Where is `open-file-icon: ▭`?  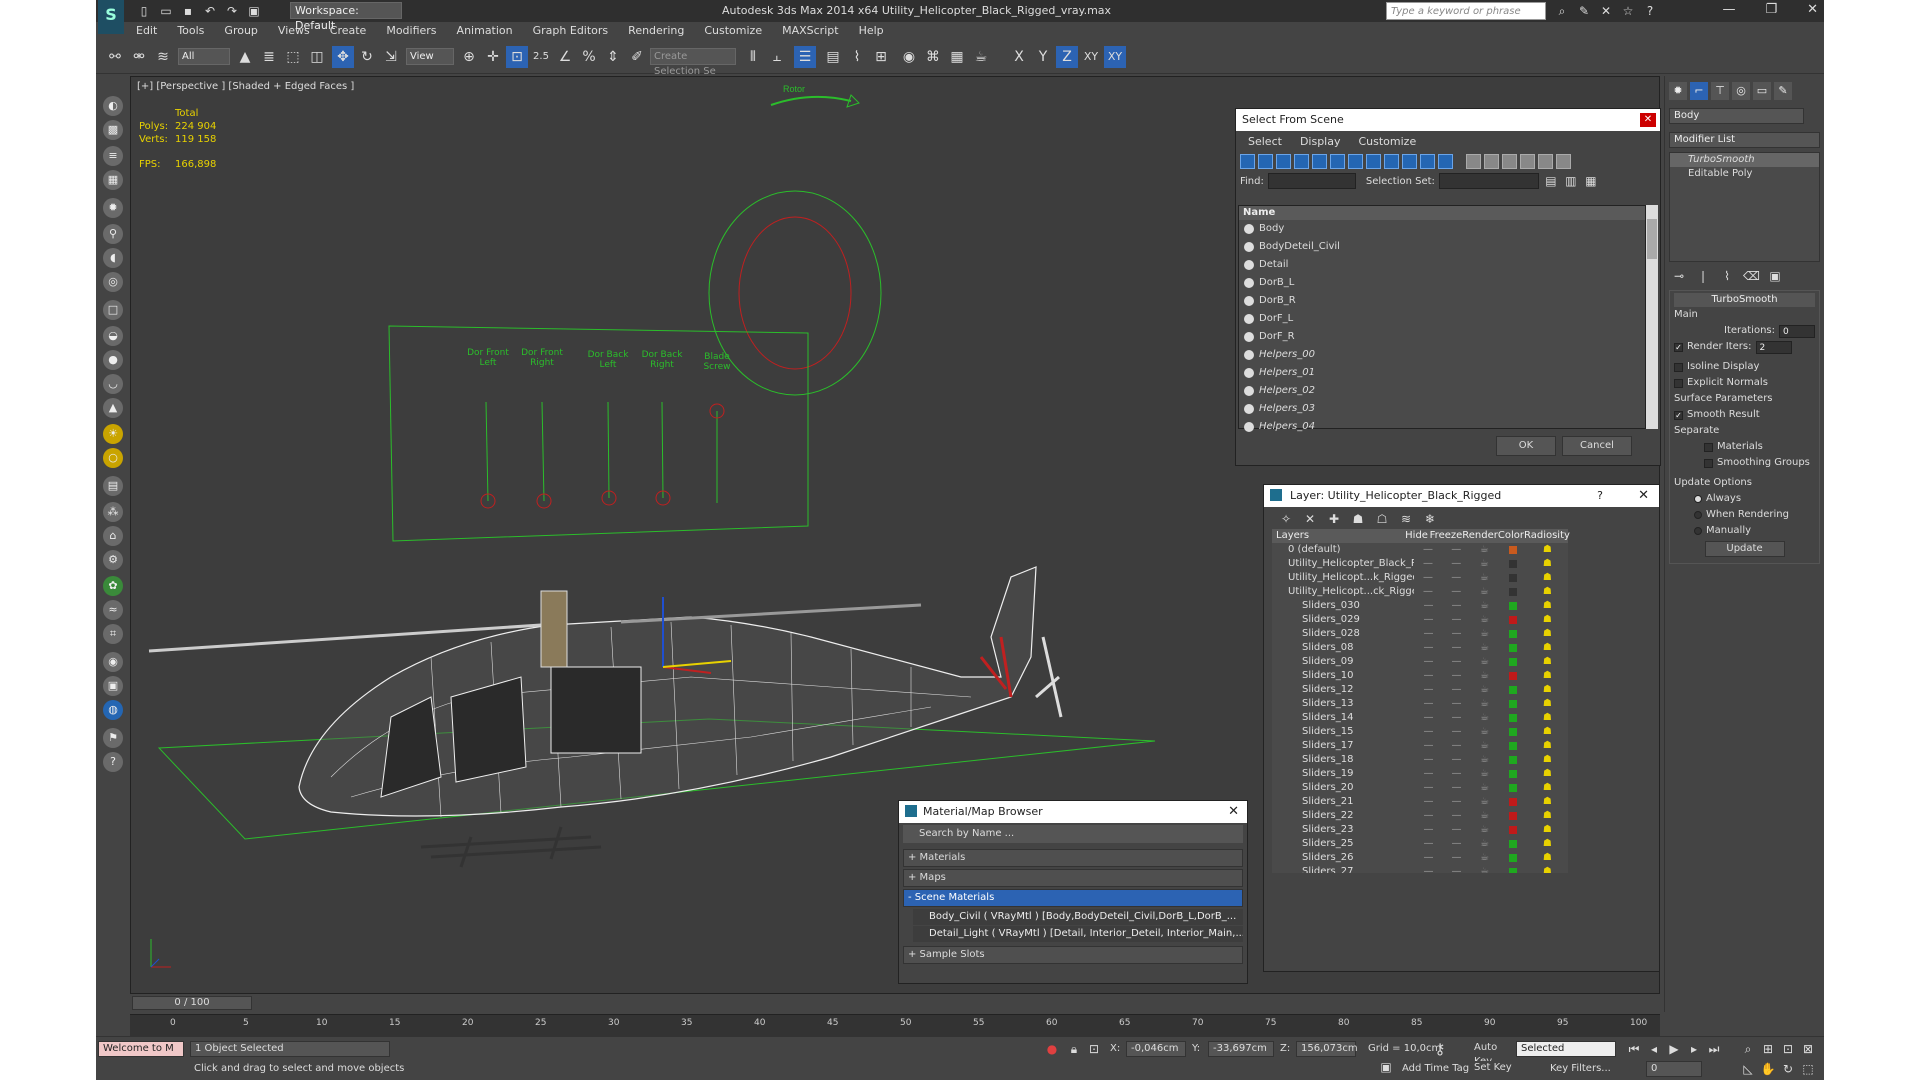
open-file-icon: ▭ is located at coordinates (166, 11).